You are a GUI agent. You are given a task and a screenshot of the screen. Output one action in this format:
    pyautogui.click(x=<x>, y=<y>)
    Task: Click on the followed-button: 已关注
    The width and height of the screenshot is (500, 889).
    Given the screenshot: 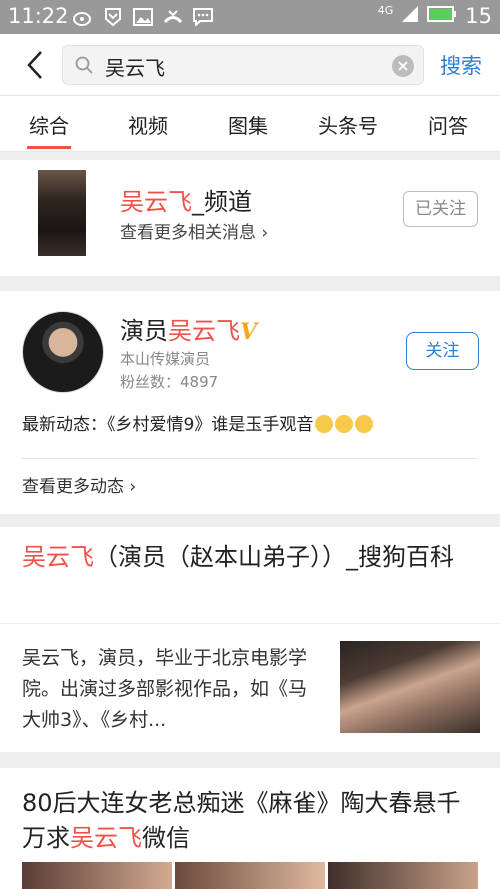 What is the action you would take?
    pyautogui.click(x=440, y=209)
    